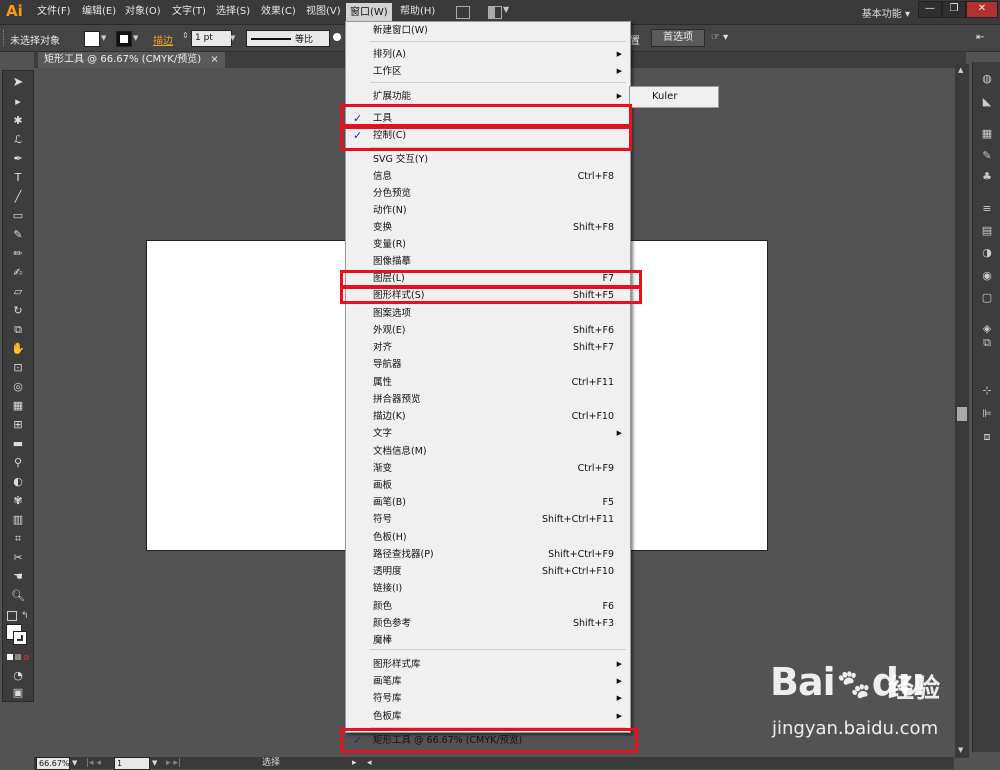 This screenshot has height=770, width=1000. I want to click on appearance-icon: ◉, so click(987, 276).